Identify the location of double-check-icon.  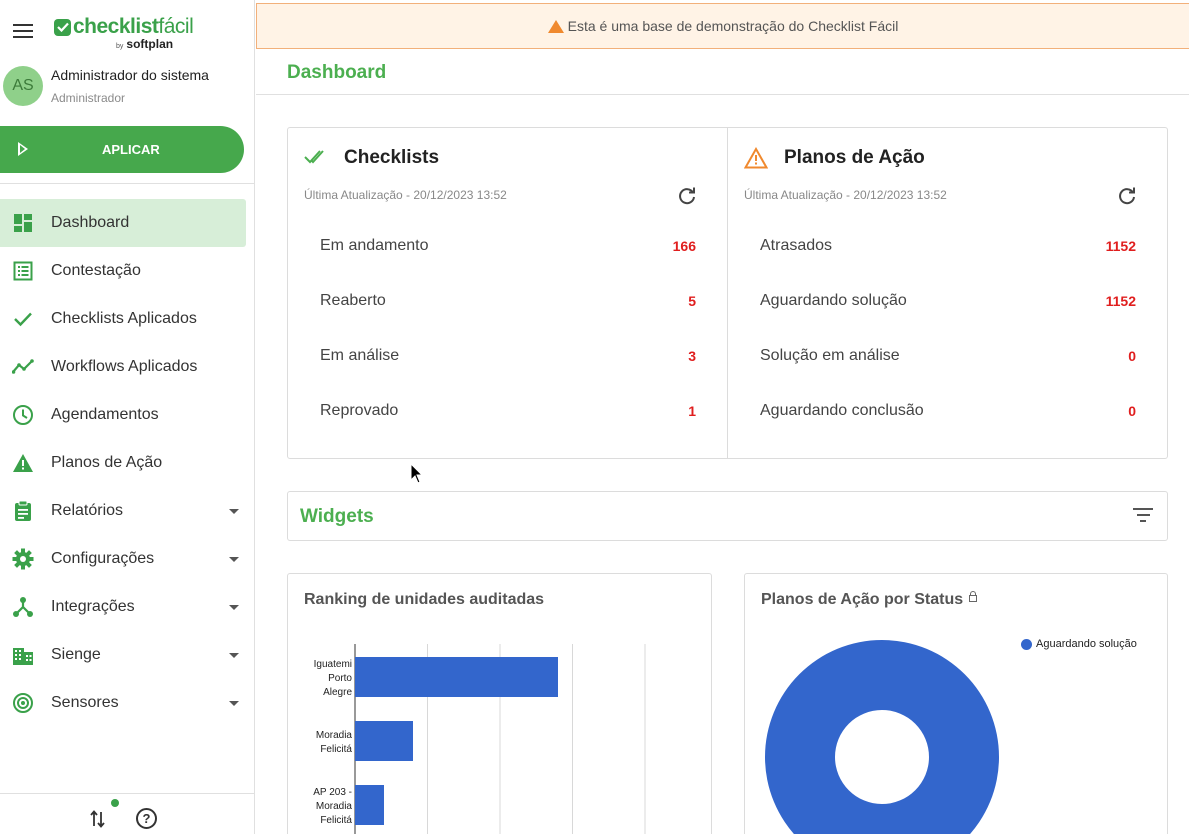
(317, 158).